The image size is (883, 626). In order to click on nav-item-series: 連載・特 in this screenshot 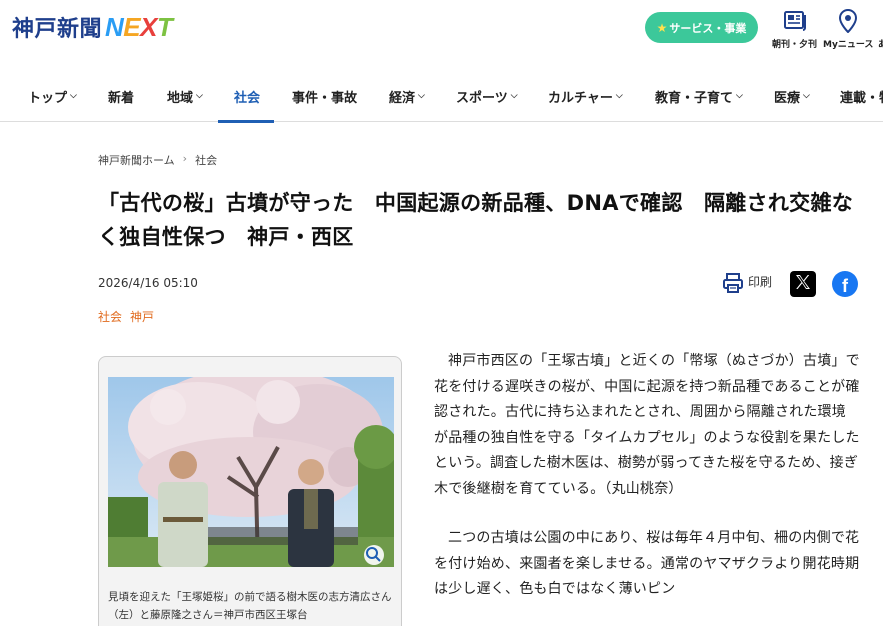, I will do `click(861, 96)`.